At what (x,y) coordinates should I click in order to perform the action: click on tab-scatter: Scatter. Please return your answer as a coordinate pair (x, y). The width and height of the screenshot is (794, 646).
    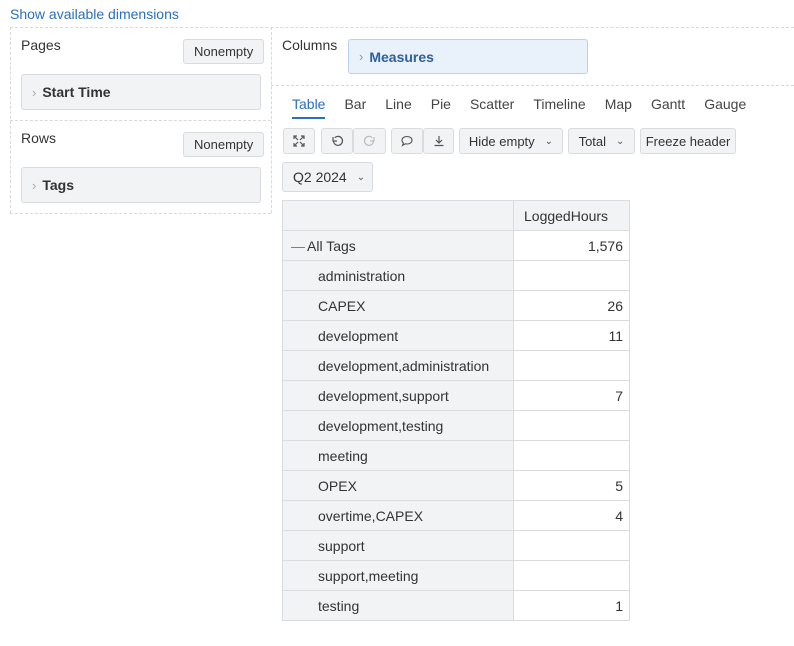
    Looking at the image, I should click on (492, 107).